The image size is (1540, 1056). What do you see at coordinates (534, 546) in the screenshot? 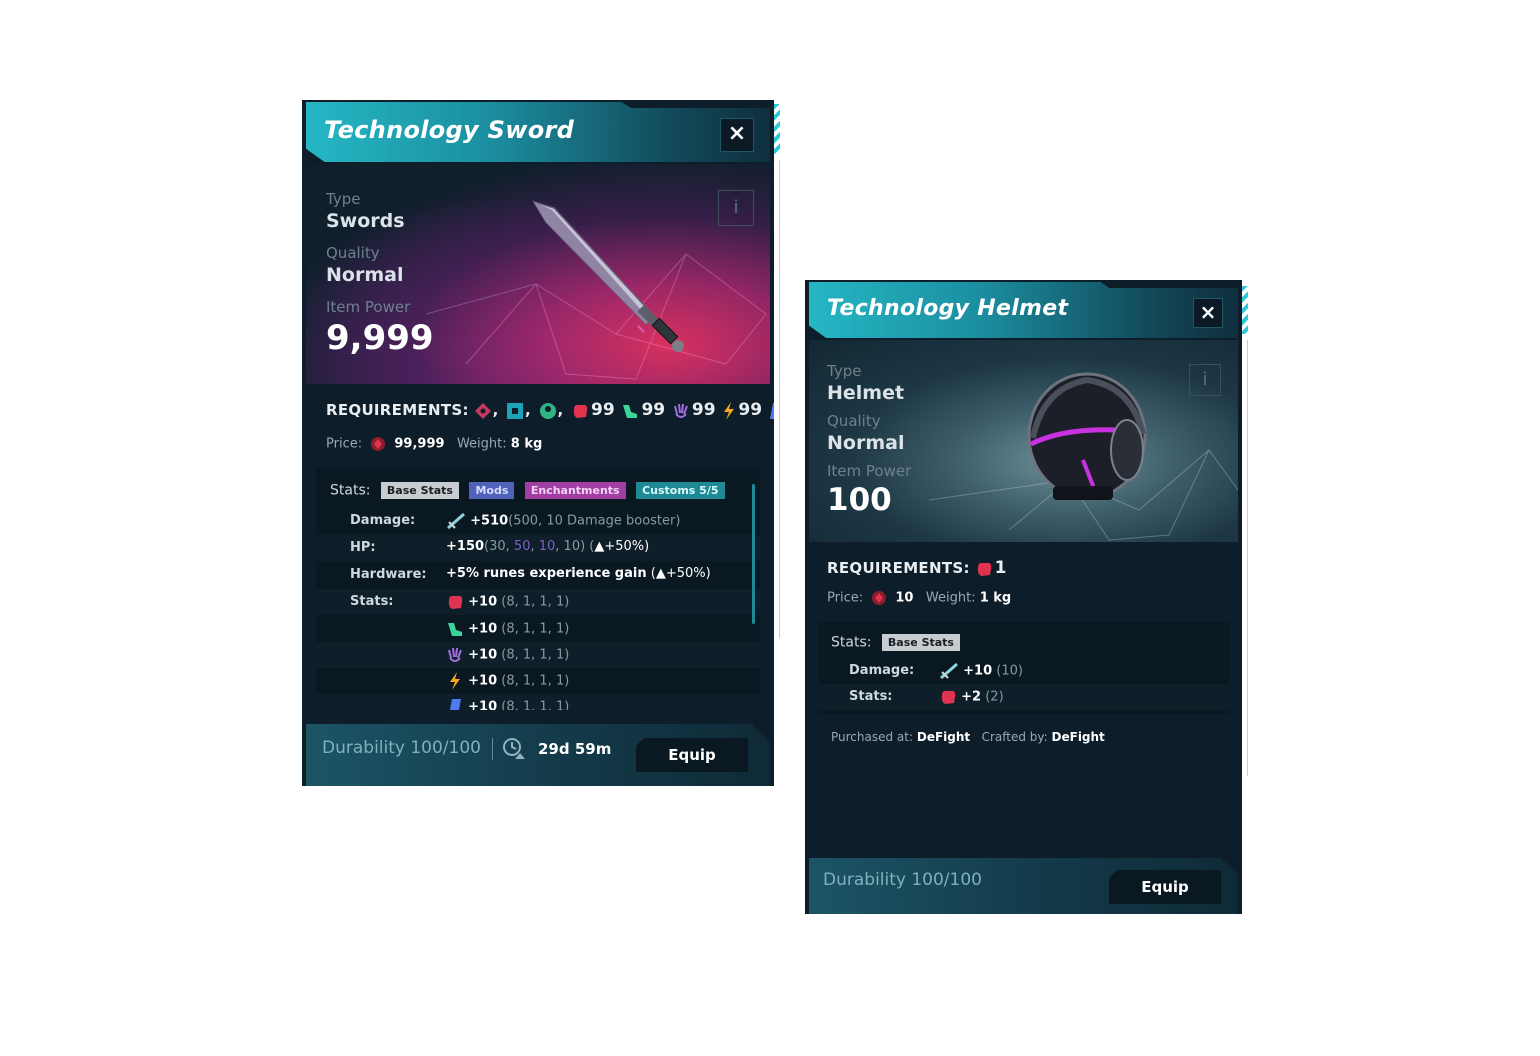
I see `hp-detail-sep: ,` at bounding box center [534, 546].